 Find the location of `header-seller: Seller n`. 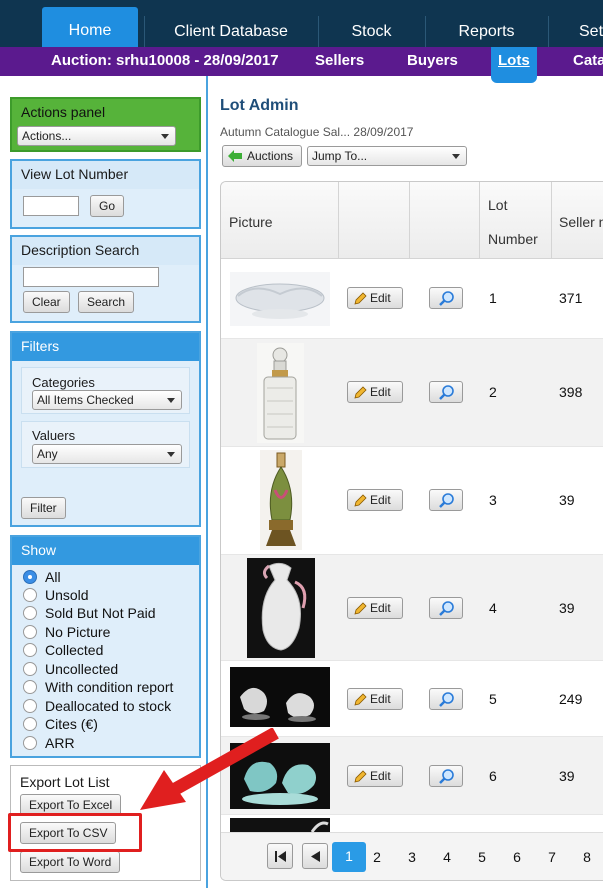

header-seller: Seller n is located at coordinates (577, 220).